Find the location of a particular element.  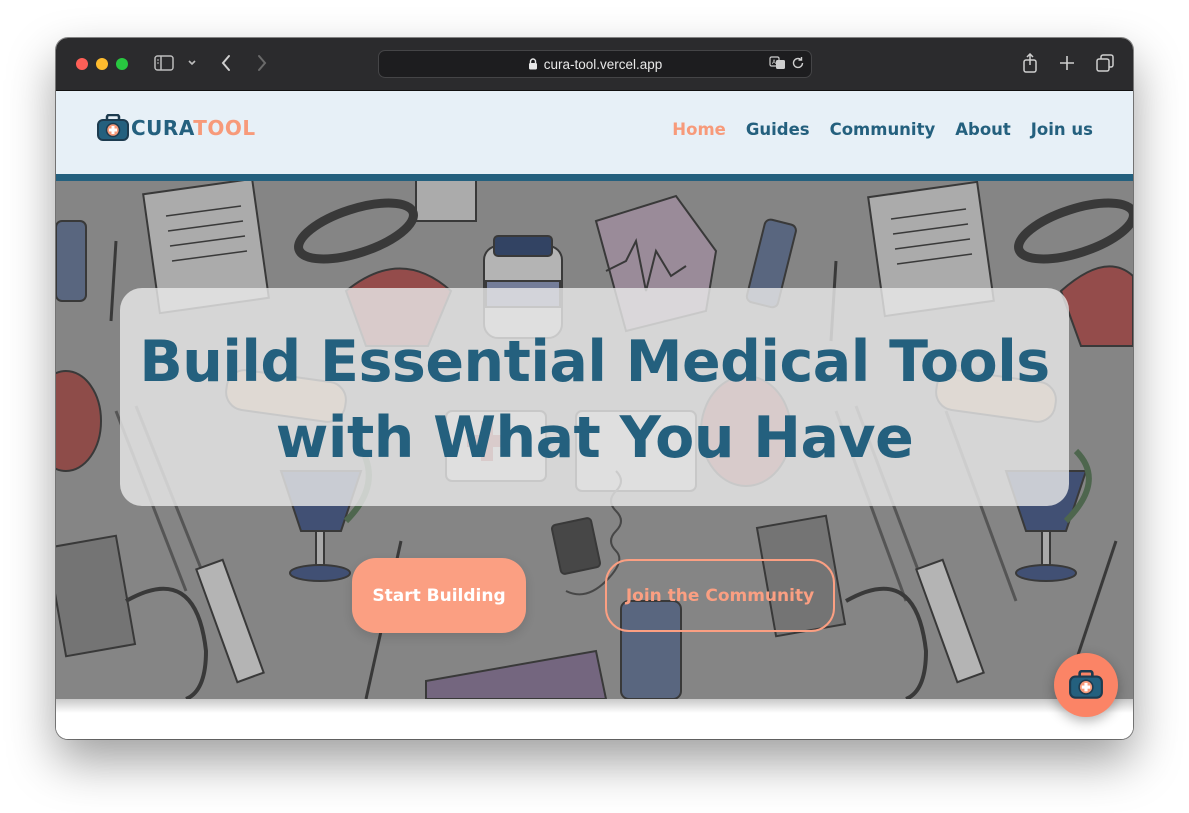

hero-headline-line1: Build Essential Medical Tools is located at coordinates (594, 362).